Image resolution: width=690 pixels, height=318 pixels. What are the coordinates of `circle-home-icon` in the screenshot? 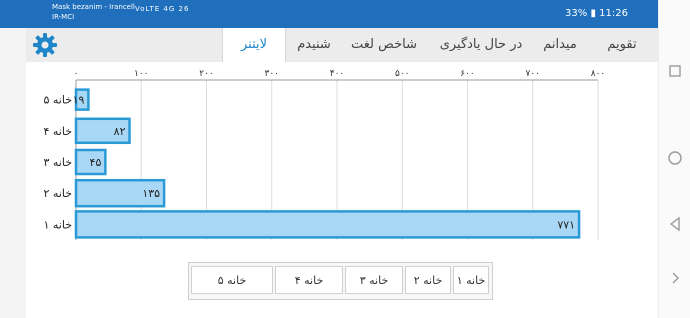 It's located at (675, 158).